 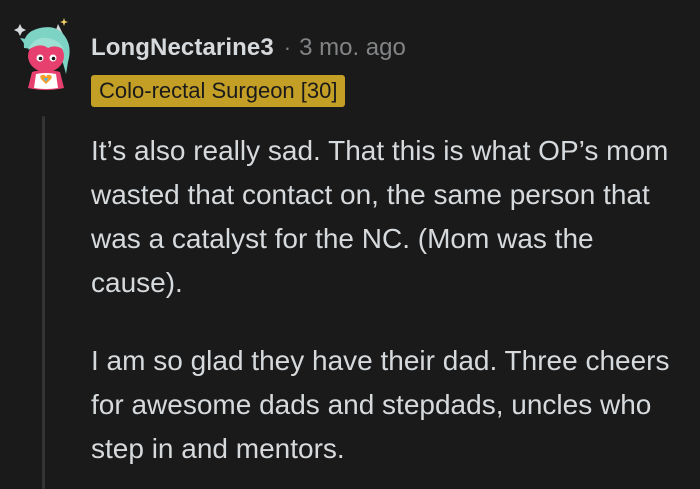 What do you see at coordinates (182, 48) in the screenshot?
I see `username-link: LongNectarine3` at bounding box center [182, 48].